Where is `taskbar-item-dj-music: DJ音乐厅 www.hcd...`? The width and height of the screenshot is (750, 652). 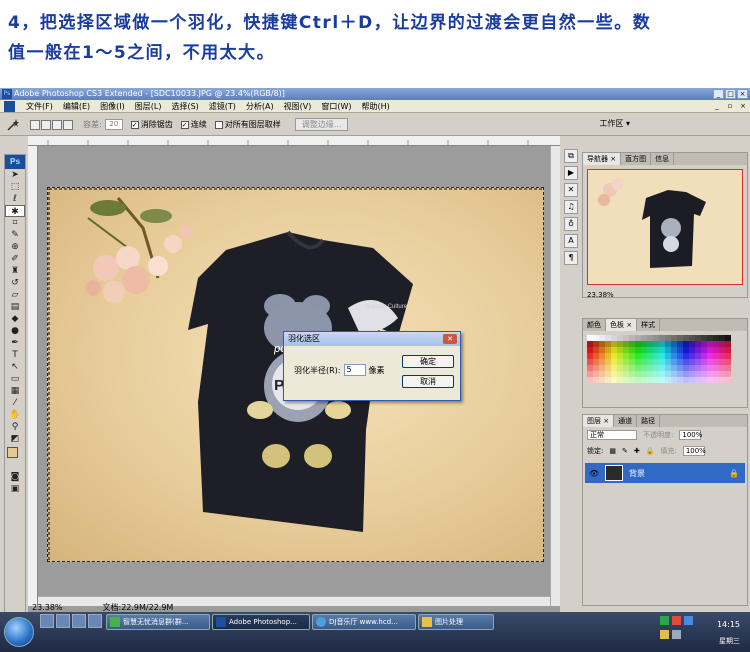
taskbar-item-dj-music: DJ音乐厅 www.hcd... is located at coordinates (364, 622).